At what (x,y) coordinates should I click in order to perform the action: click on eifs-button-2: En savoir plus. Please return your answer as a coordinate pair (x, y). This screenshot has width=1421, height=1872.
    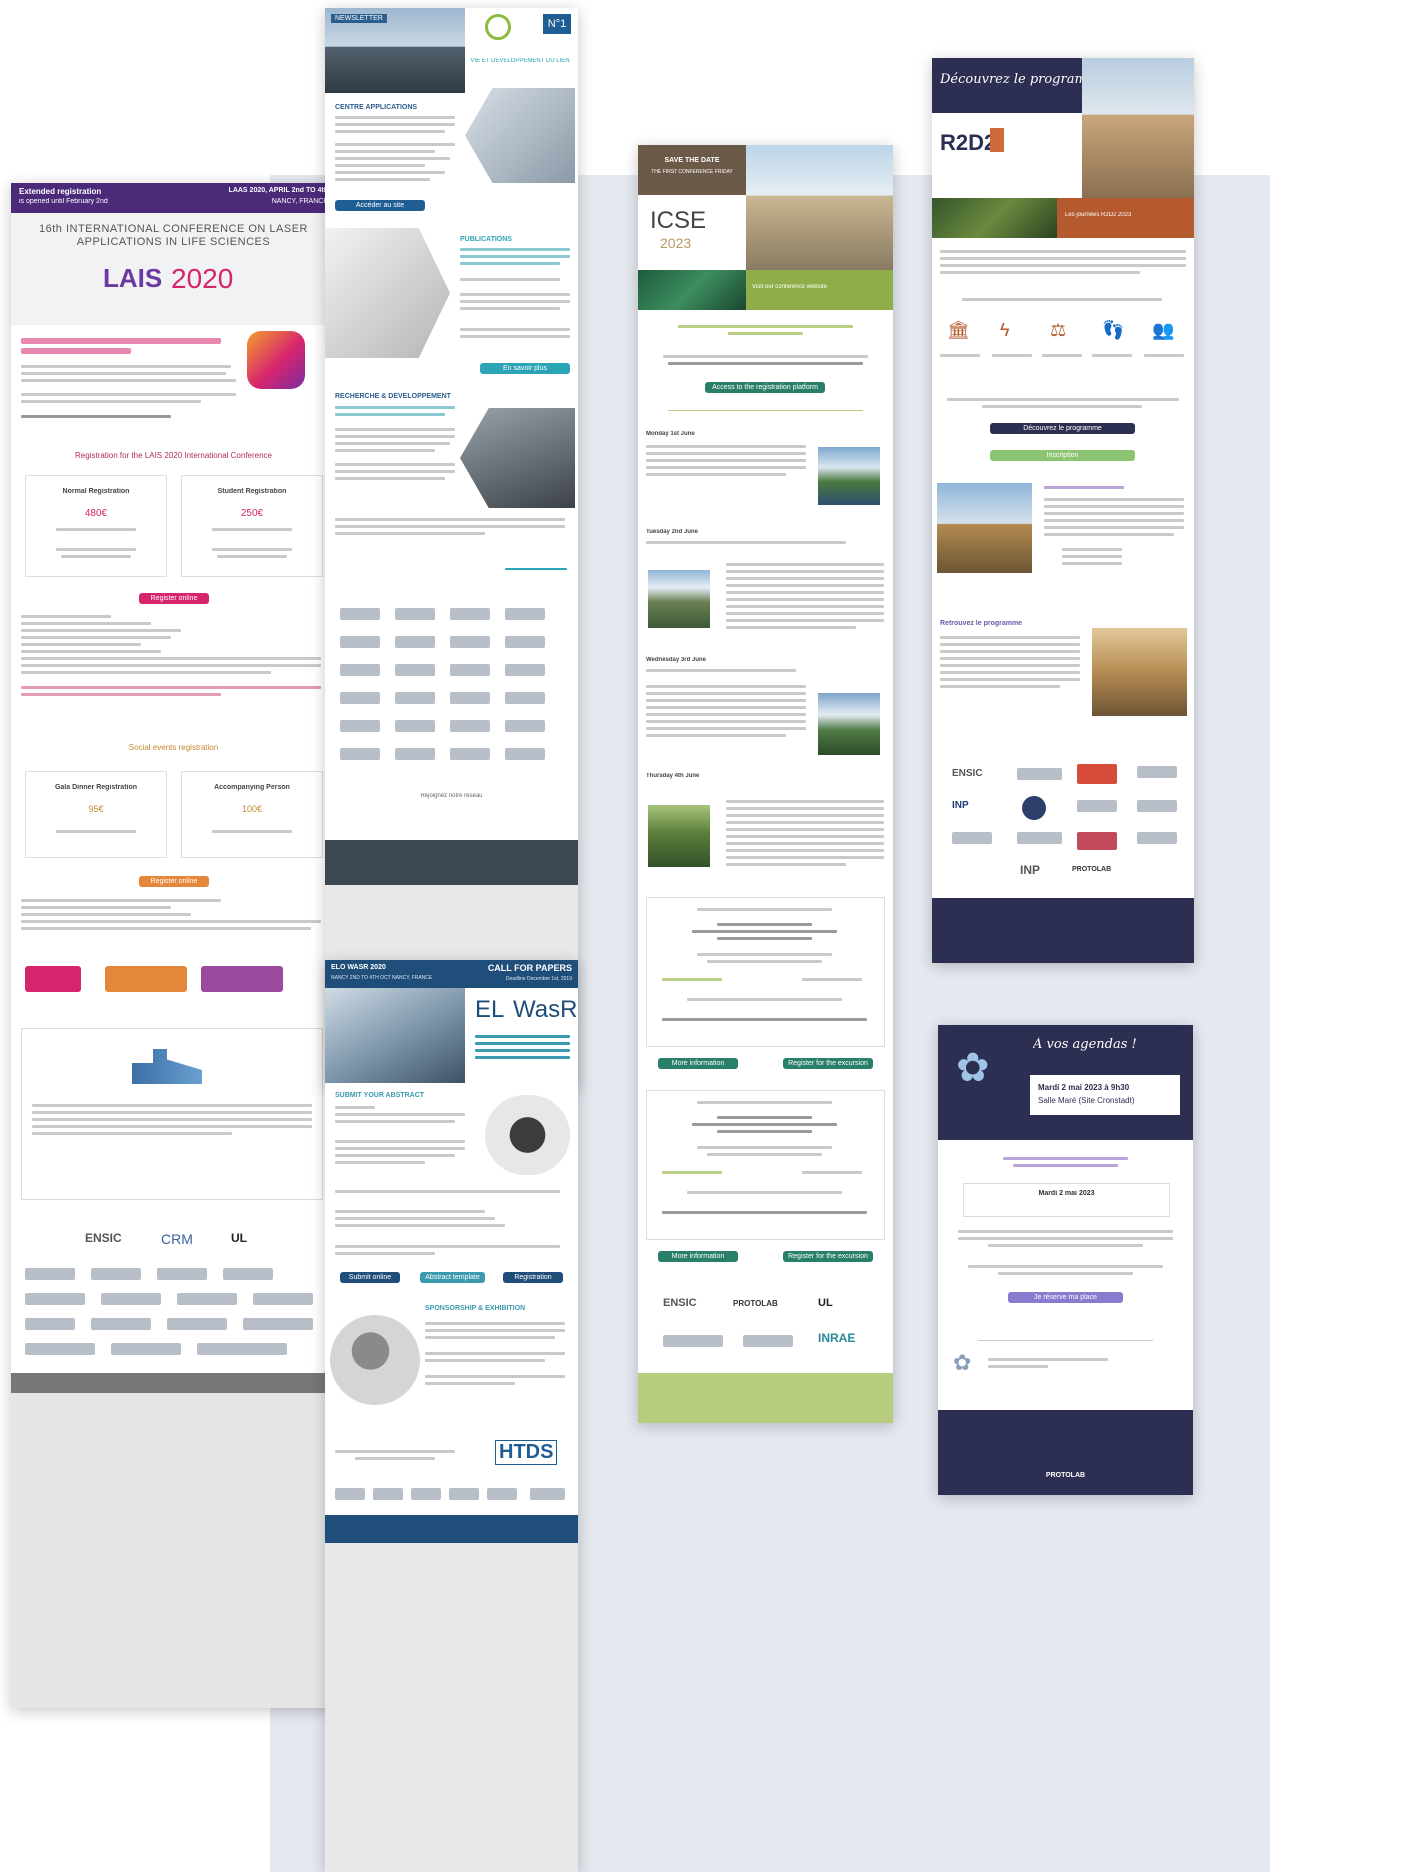
    Looking at the image, I should click on (525, 368).